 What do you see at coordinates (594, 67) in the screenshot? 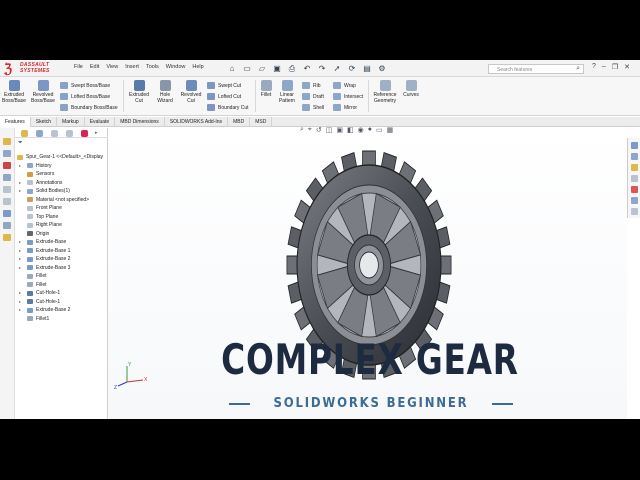
I see `help-icon: ?` at bounding box center [594, 67].